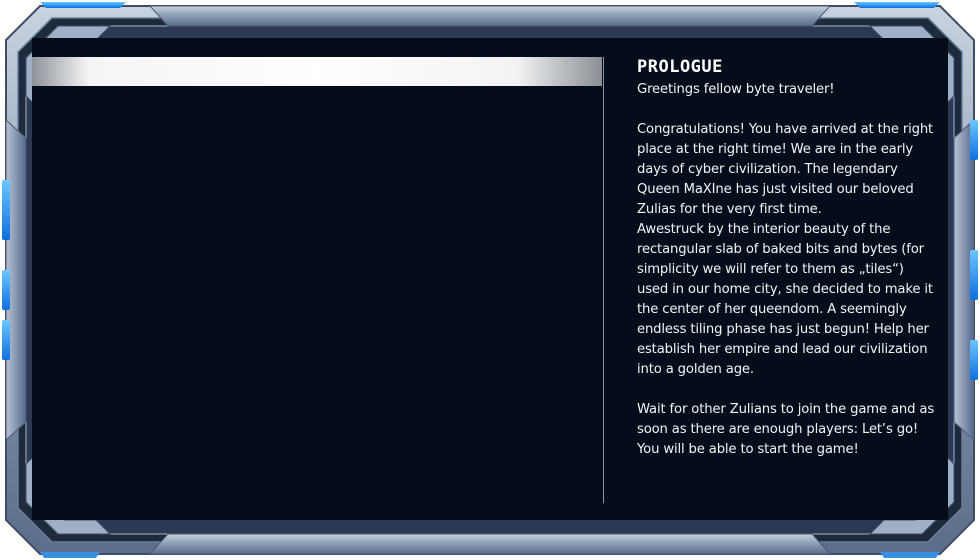 The height and width of the screenshot is (560, 980). I want to click on prologue-paragraph-4: You will be able to start the game!, so click(748, 449).